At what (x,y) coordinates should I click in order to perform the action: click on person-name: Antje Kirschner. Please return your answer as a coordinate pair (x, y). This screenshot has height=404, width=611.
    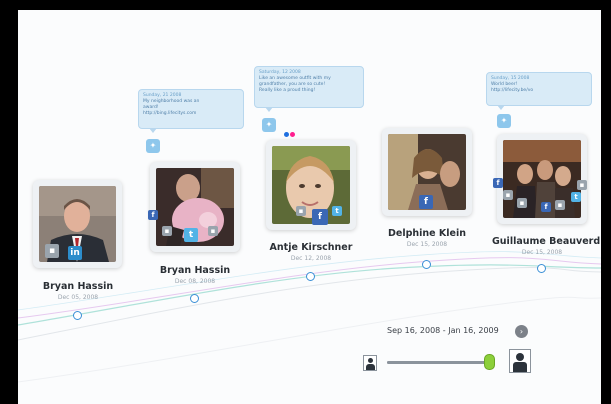
    Looking at the image, I should click on (311, 247).